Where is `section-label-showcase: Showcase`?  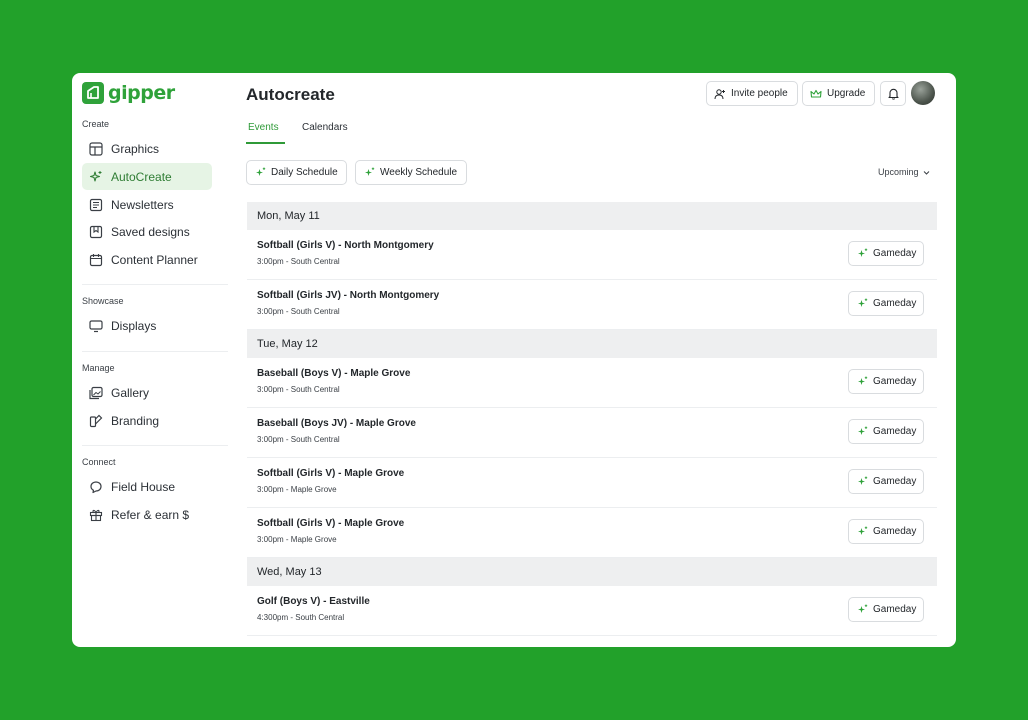
section-label-showcase: Showcase is located at coordinates (103, 301).